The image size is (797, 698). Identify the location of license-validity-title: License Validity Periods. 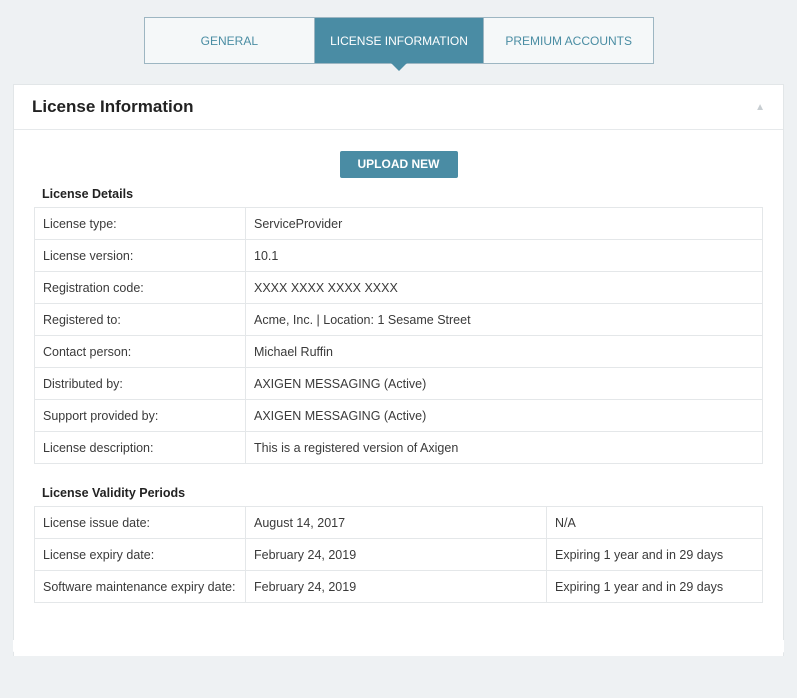
(114, 493).